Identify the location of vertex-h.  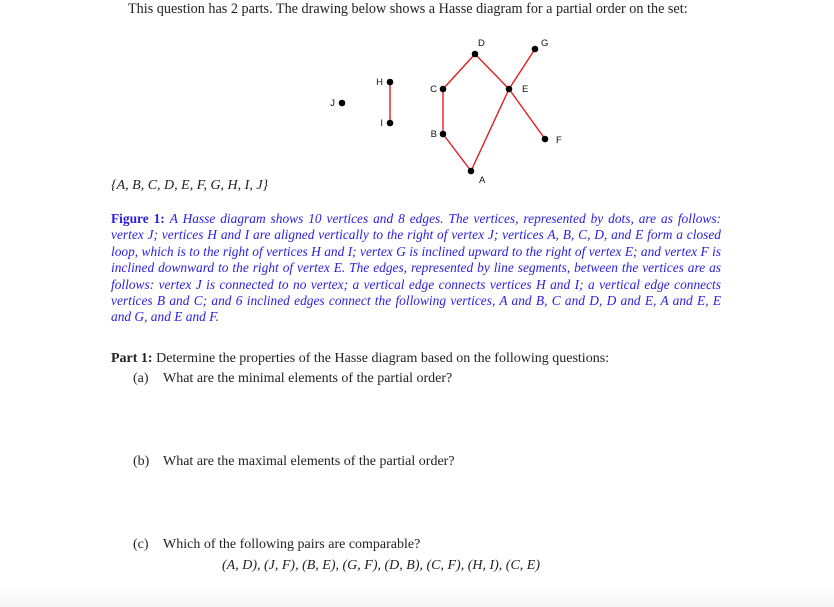
(390, 82).